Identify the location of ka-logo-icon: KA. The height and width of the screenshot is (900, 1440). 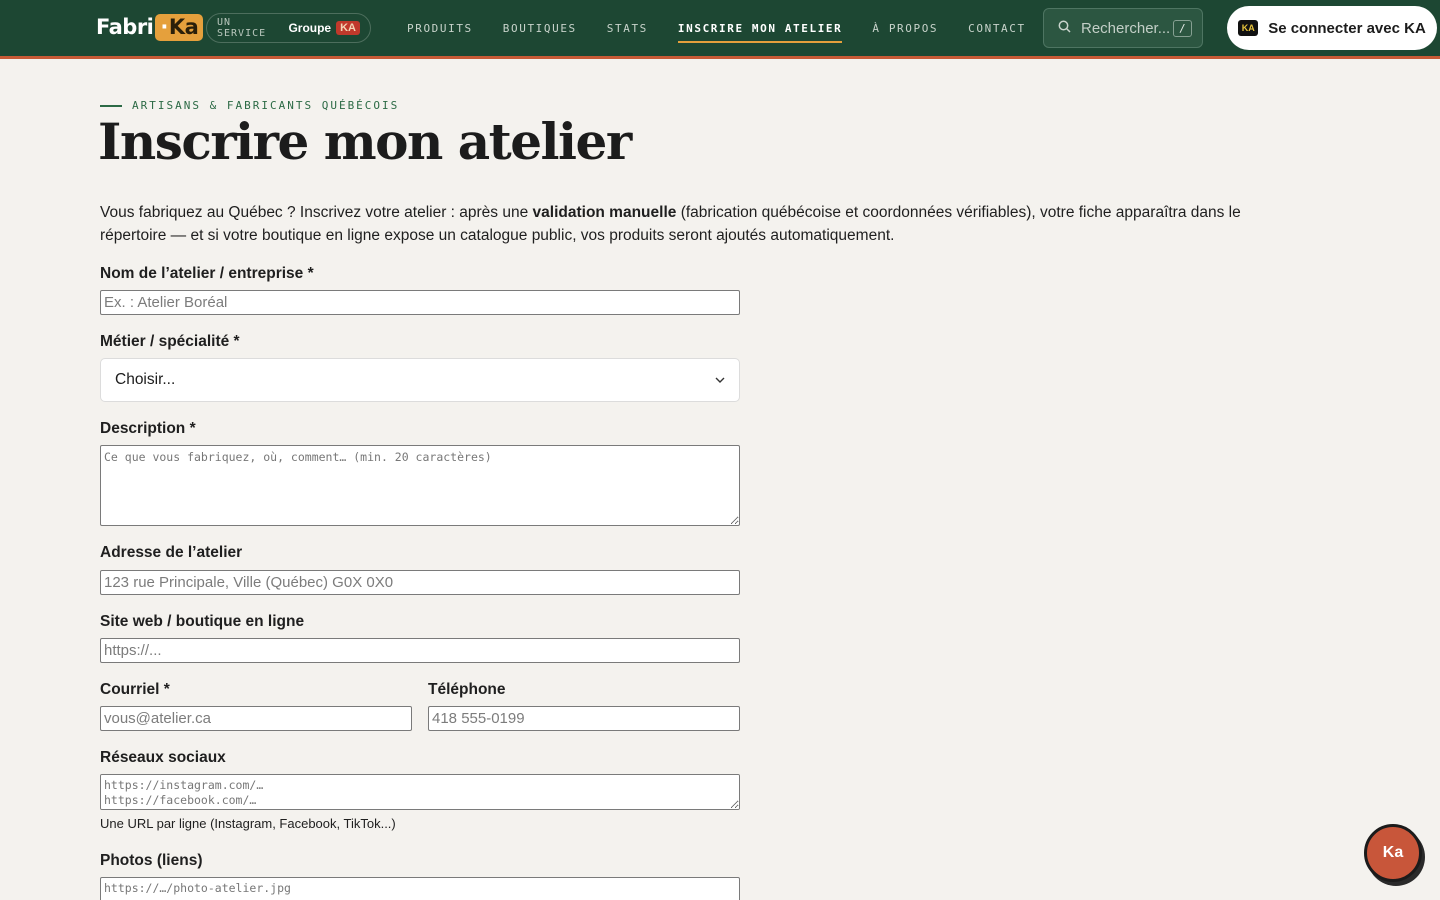
(1248, 28).